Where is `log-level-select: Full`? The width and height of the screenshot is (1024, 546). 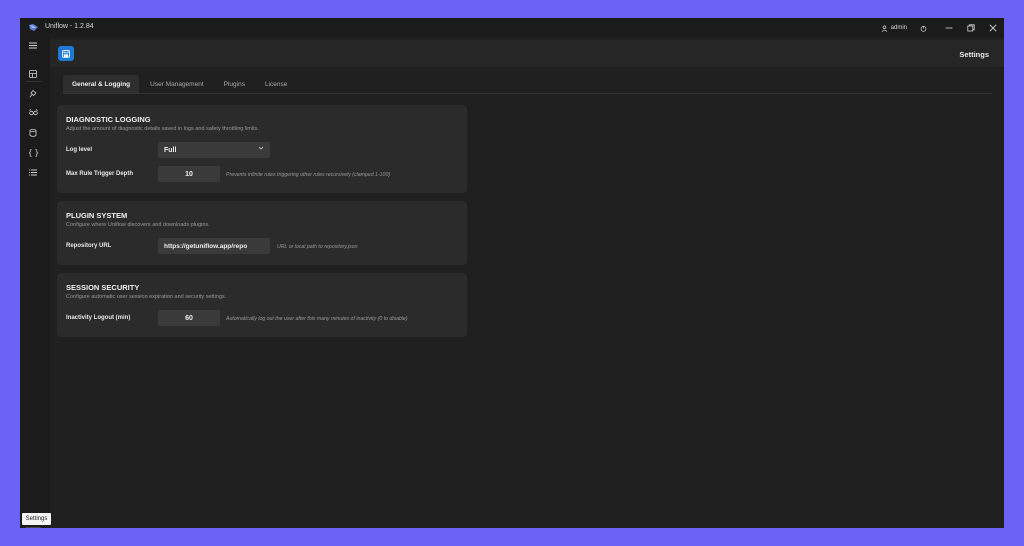 log-level-select: Full is located at coordinates (214, 150).